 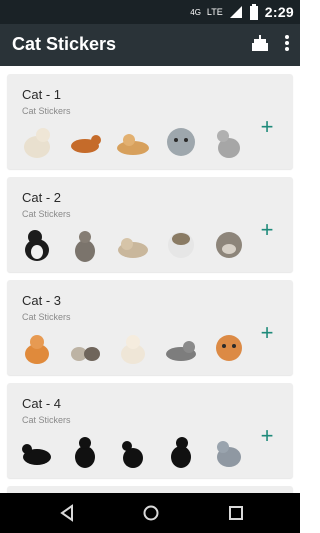 I want to click on cake-icon, so click(x=260, y=43).